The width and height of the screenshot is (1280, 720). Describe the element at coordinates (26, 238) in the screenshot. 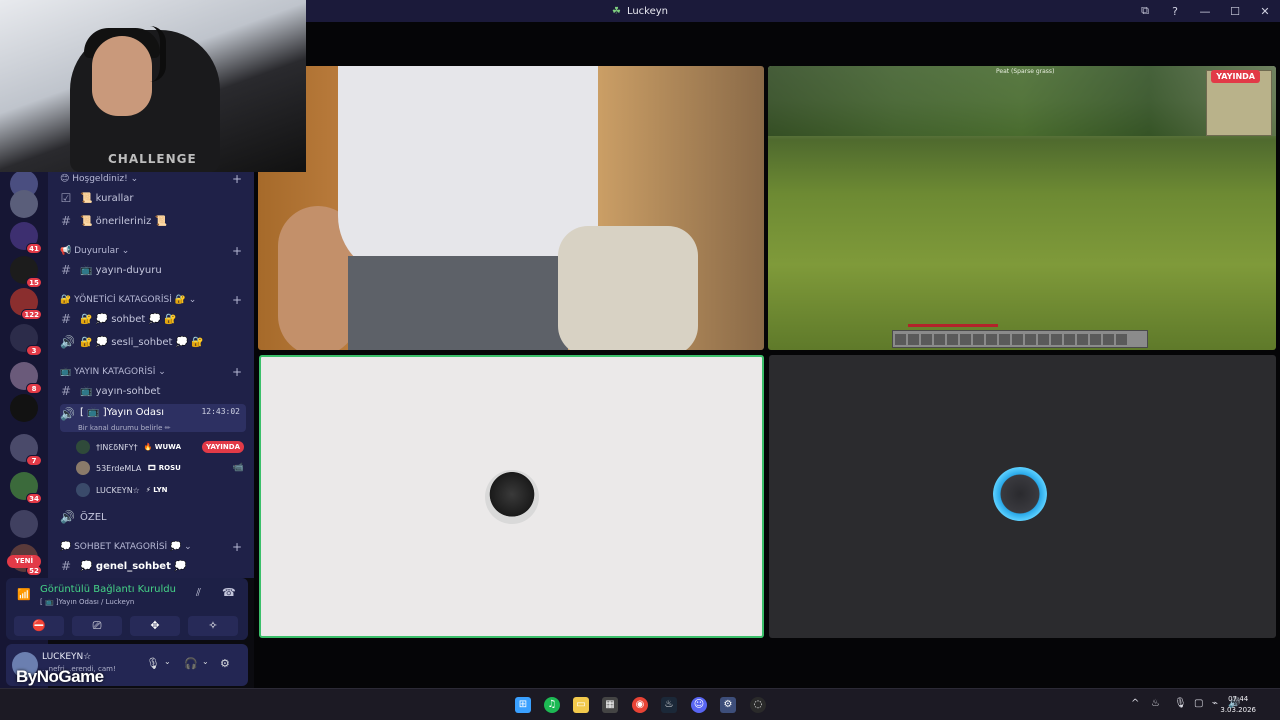

I see `server-icon: 41` at that location.